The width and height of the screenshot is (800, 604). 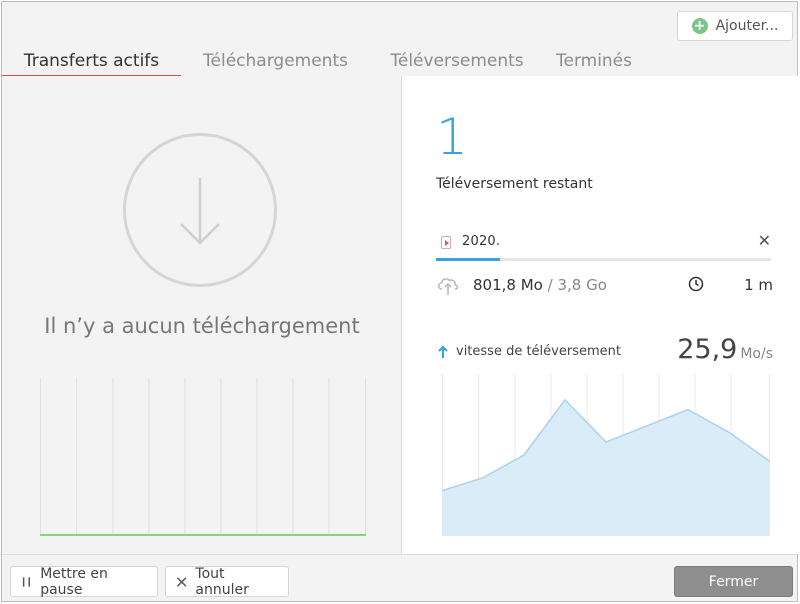 What do you see at coordinates (756, 354) in the screenshot?
I see `upload-speed-unit: Mo/s` at bounding box center [756, 354].